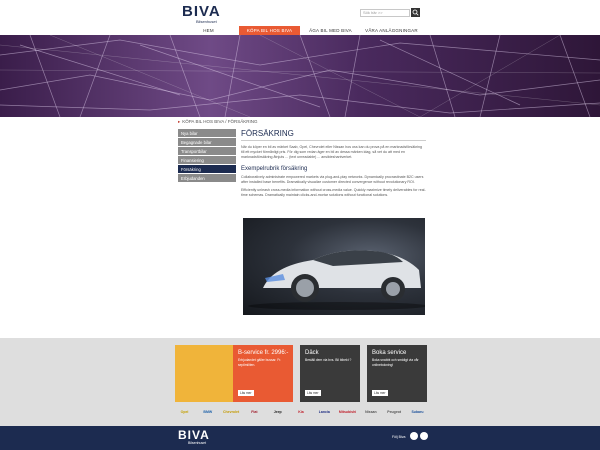  I want to click on breadcrumb-arrow-icon: ▸, so click(179, 121).